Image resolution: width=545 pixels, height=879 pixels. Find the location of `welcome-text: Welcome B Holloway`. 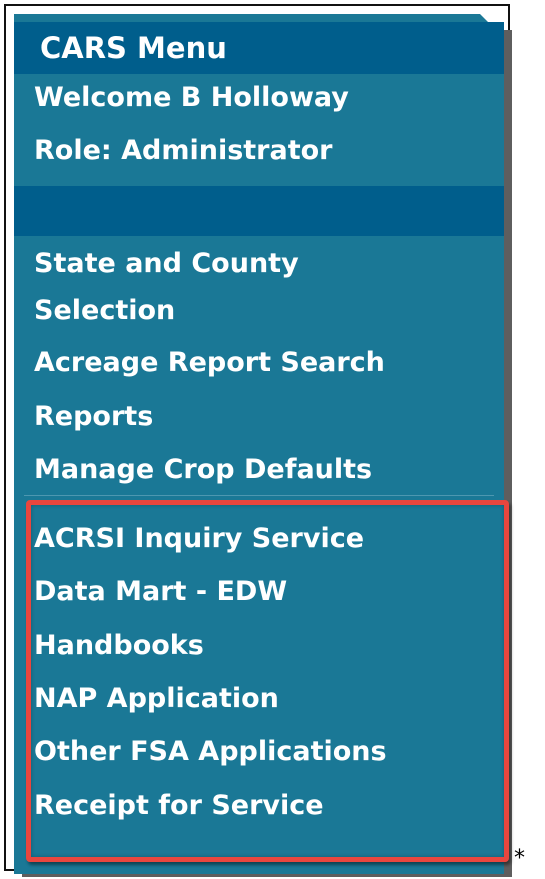

welcome-text: Welcome B Holloway is located at coordinates (191, 97).